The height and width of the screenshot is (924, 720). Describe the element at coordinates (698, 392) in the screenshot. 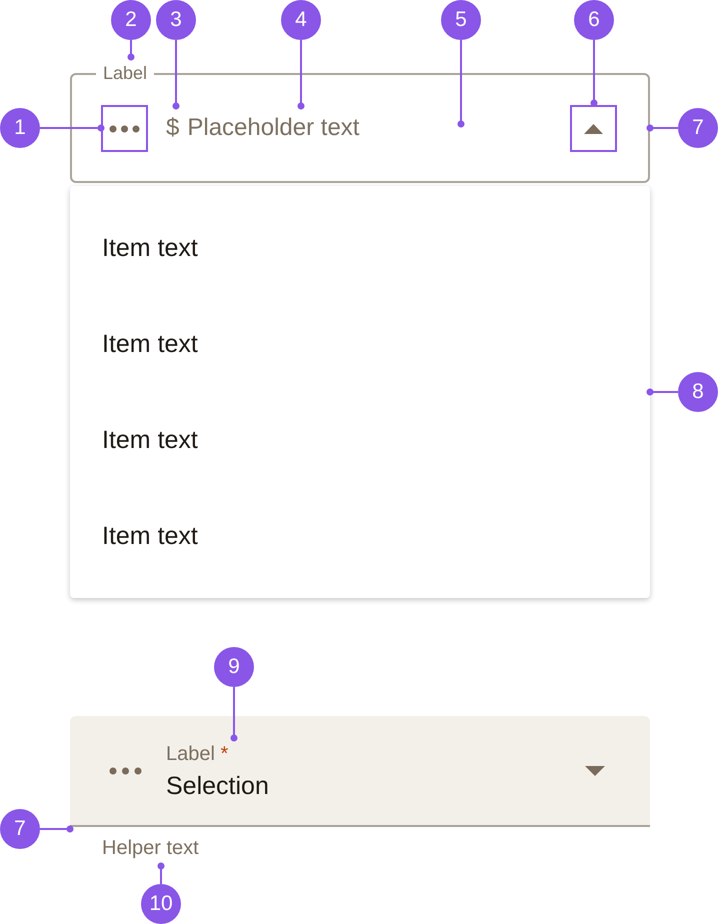

I see `callout-number: 8` at that location.